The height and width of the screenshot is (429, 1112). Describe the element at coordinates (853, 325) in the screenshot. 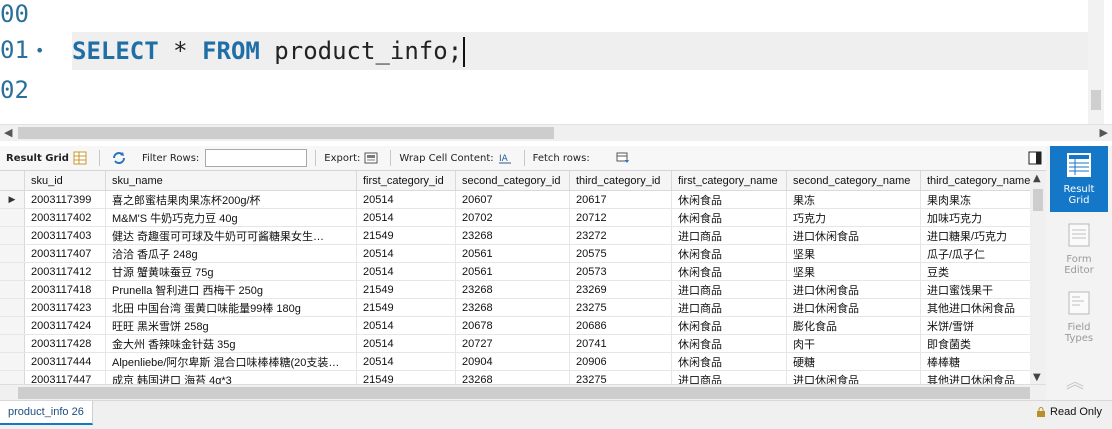

I see `table-cell: 膨化食品` at that location.